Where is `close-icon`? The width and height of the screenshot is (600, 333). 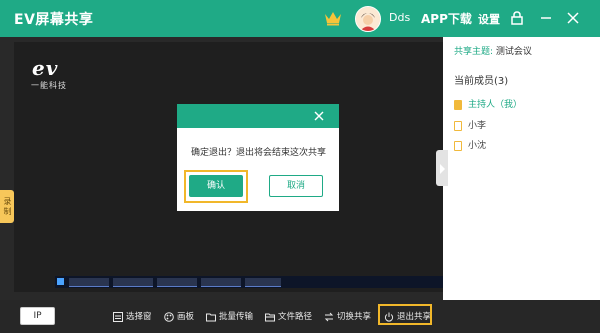
close-icon is located at coordinates (573, 18).